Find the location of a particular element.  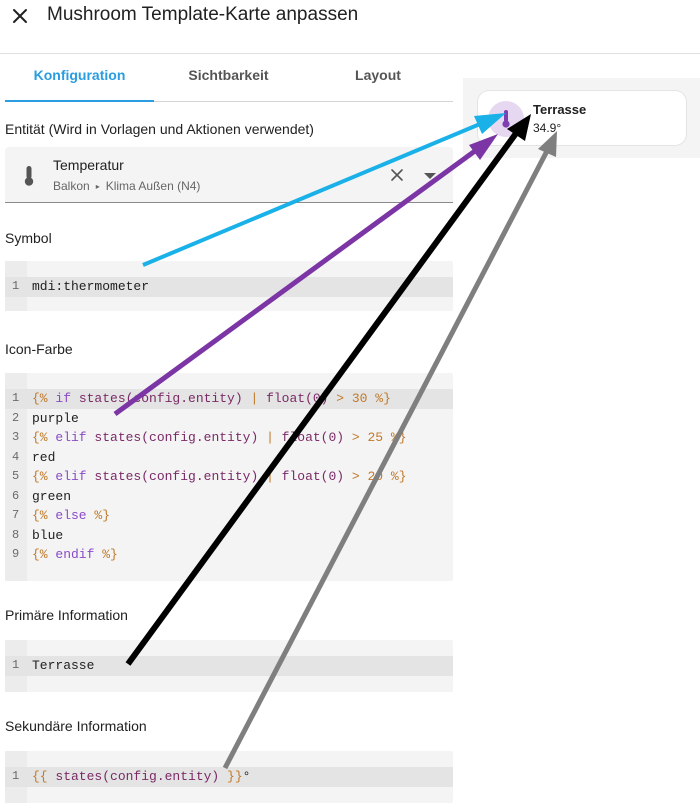

entity-context: Balkon ▸ Klima Außen (N4) is located at coordinates (126, 186).